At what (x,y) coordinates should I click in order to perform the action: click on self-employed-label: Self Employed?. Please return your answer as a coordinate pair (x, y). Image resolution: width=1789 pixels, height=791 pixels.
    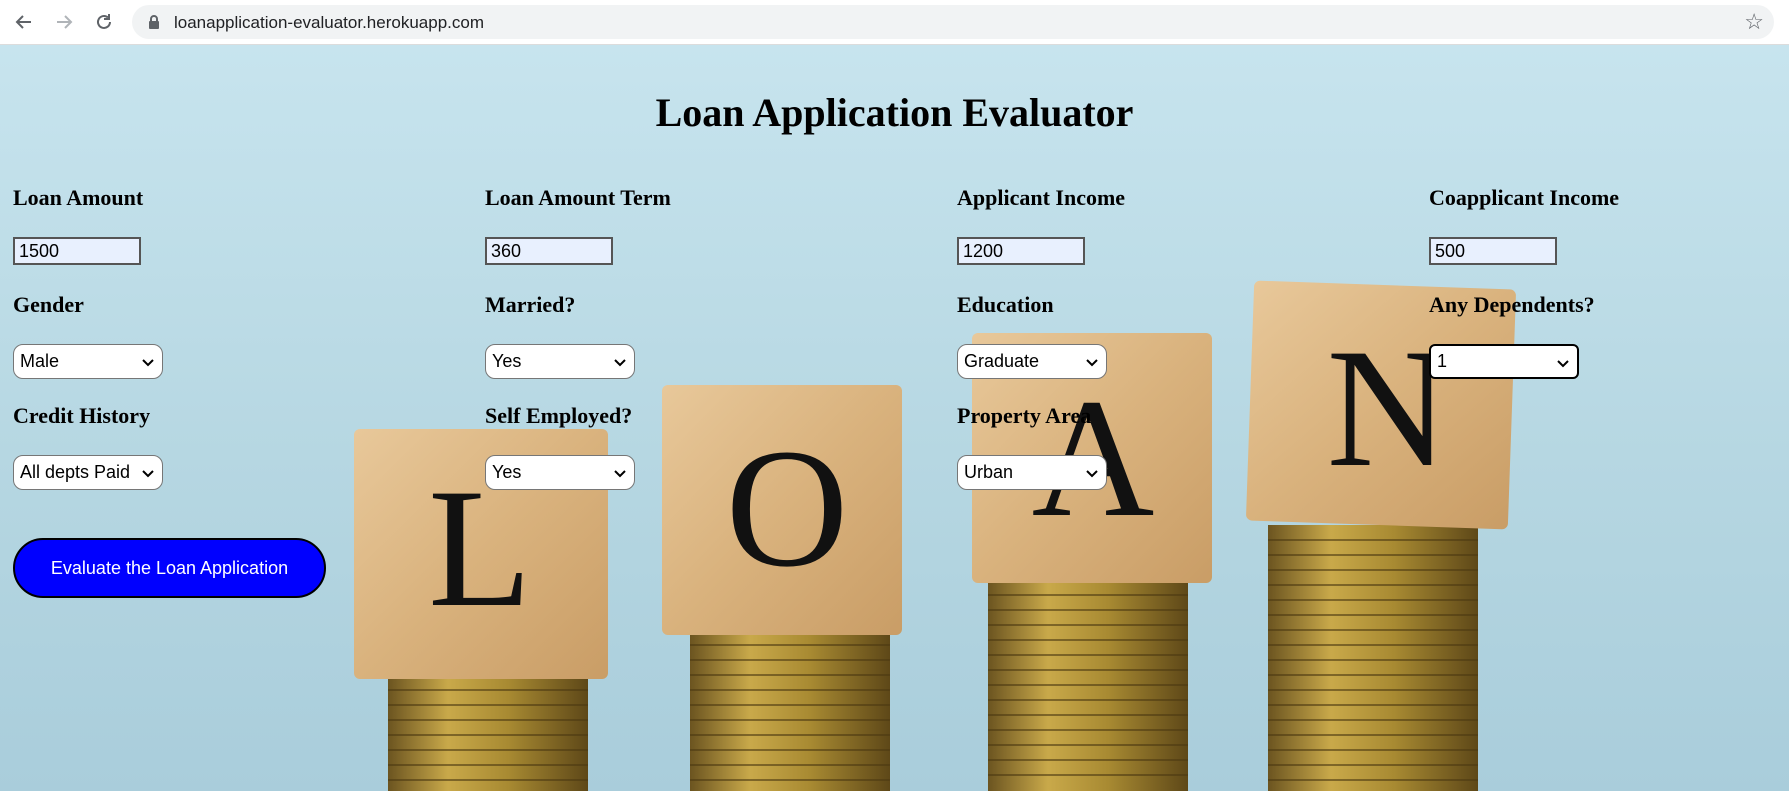
    Looking at the image, I should click on (559, 415).